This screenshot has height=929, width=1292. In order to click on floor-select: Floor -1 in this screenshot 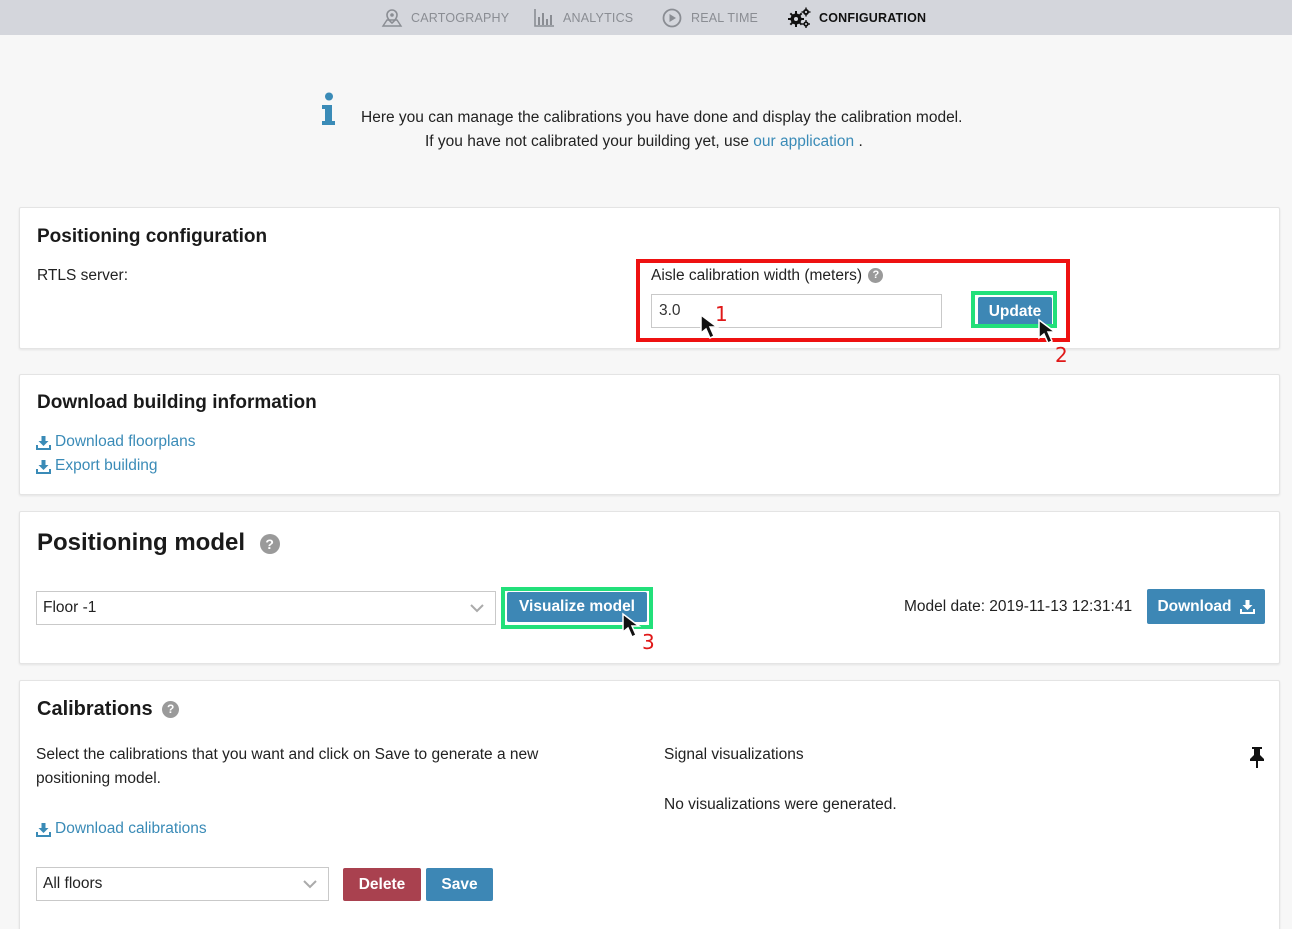, I will do `click(266, 608)`.